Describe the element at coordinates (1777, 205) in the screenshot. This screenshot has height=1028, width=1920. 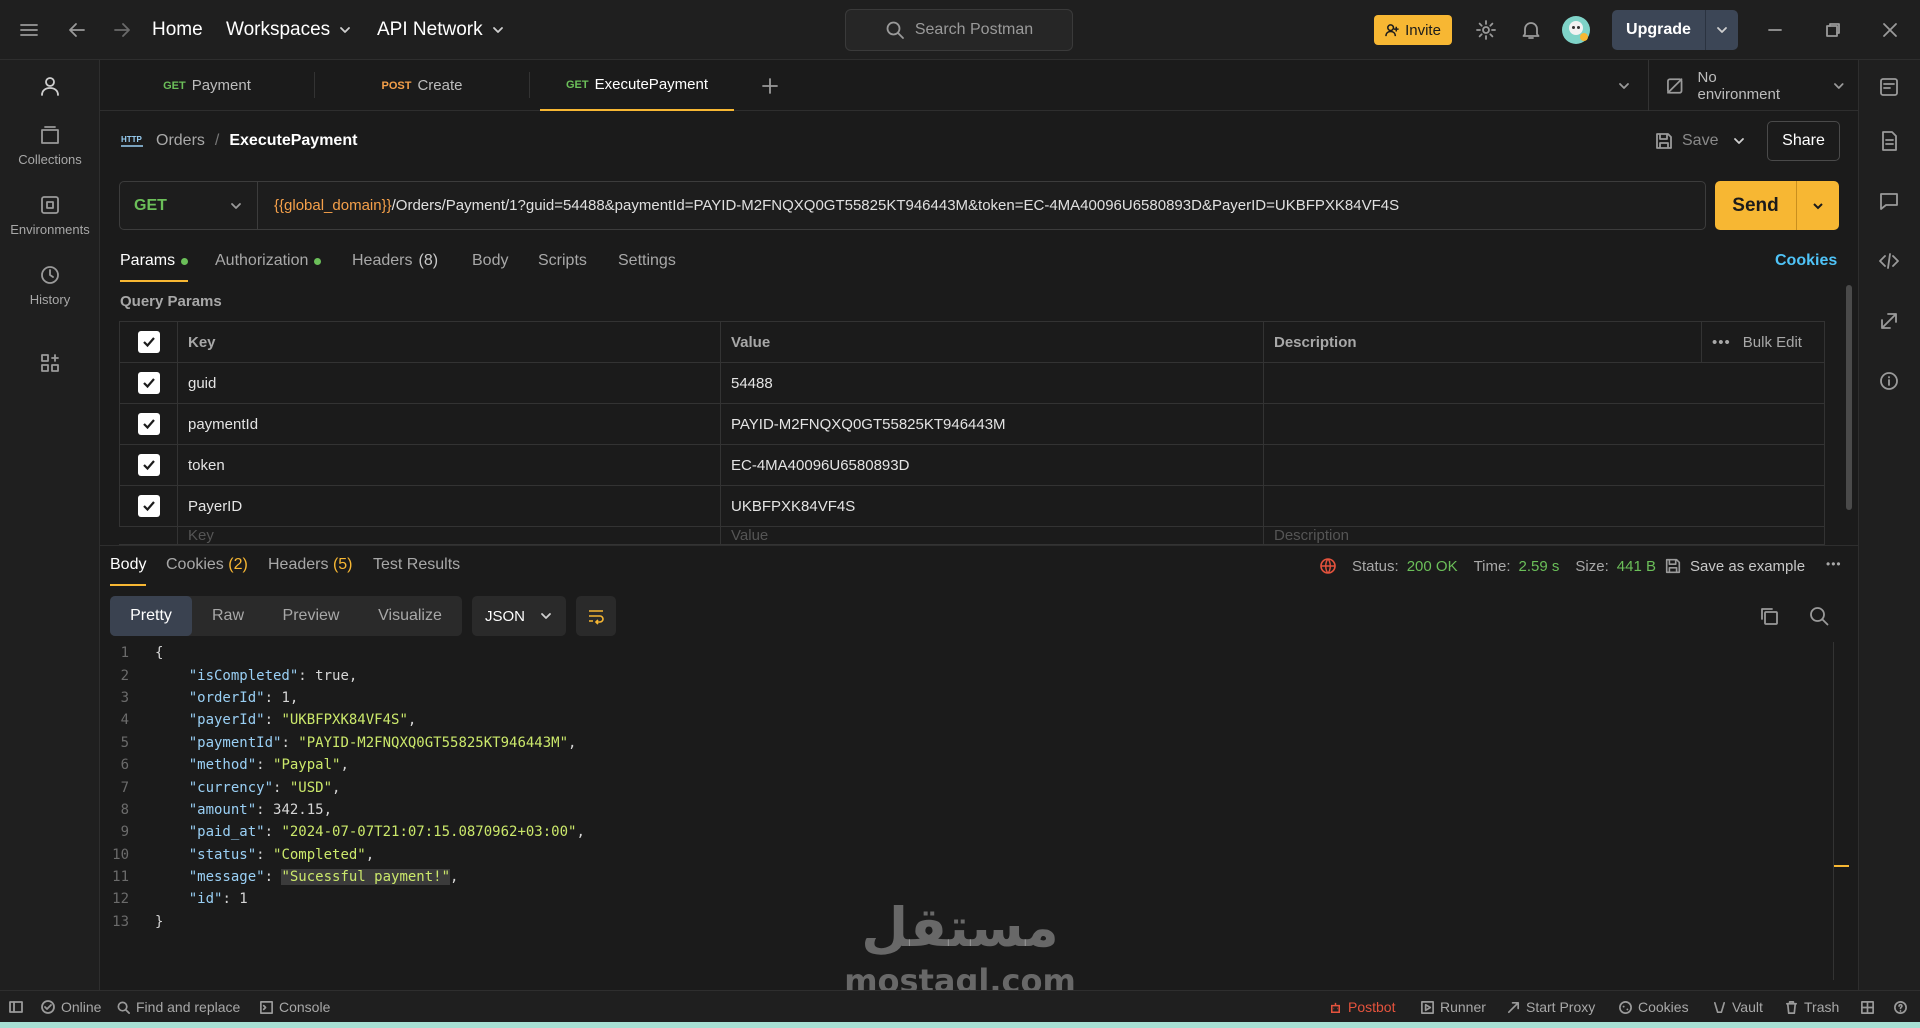
I see `send-button: Send` at that location.